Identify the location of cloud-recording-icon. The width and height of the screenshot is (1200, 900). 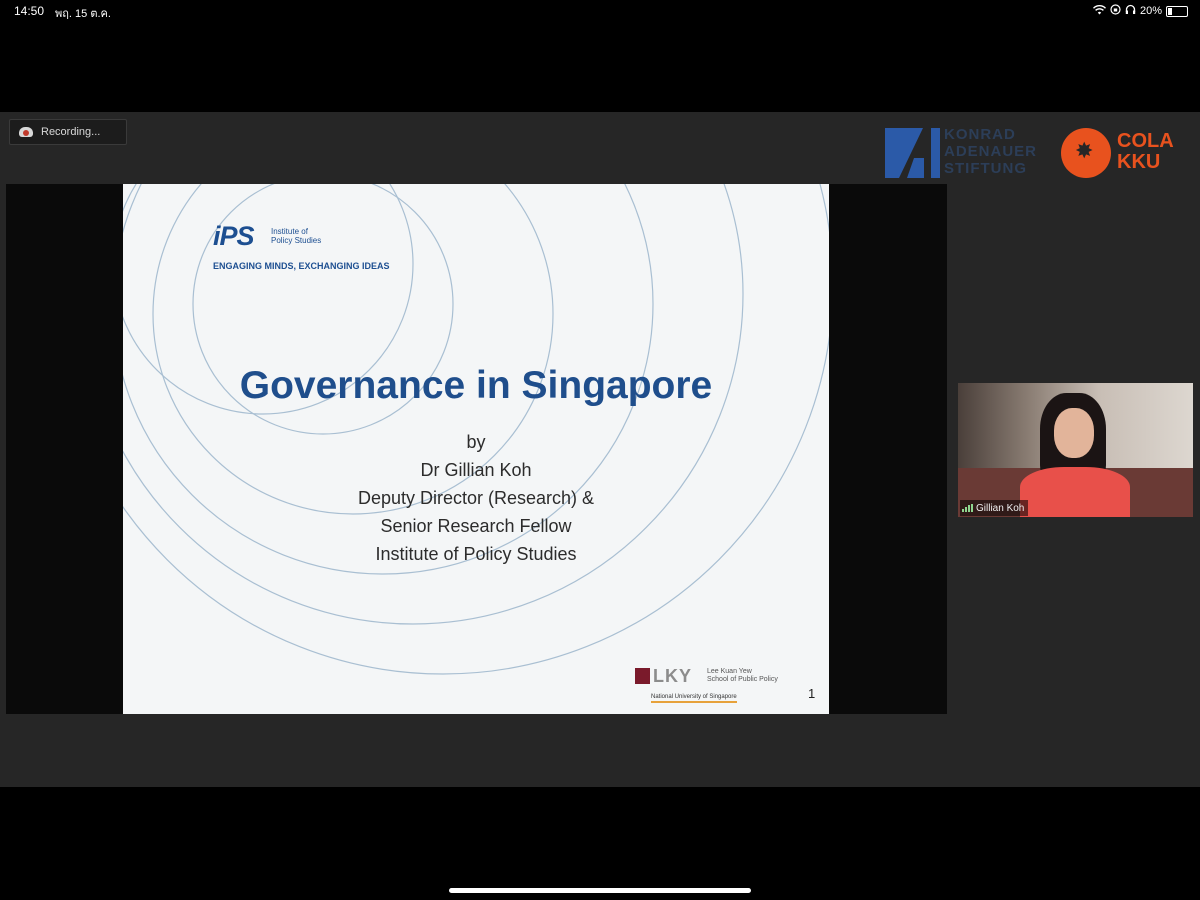
(26, 132).